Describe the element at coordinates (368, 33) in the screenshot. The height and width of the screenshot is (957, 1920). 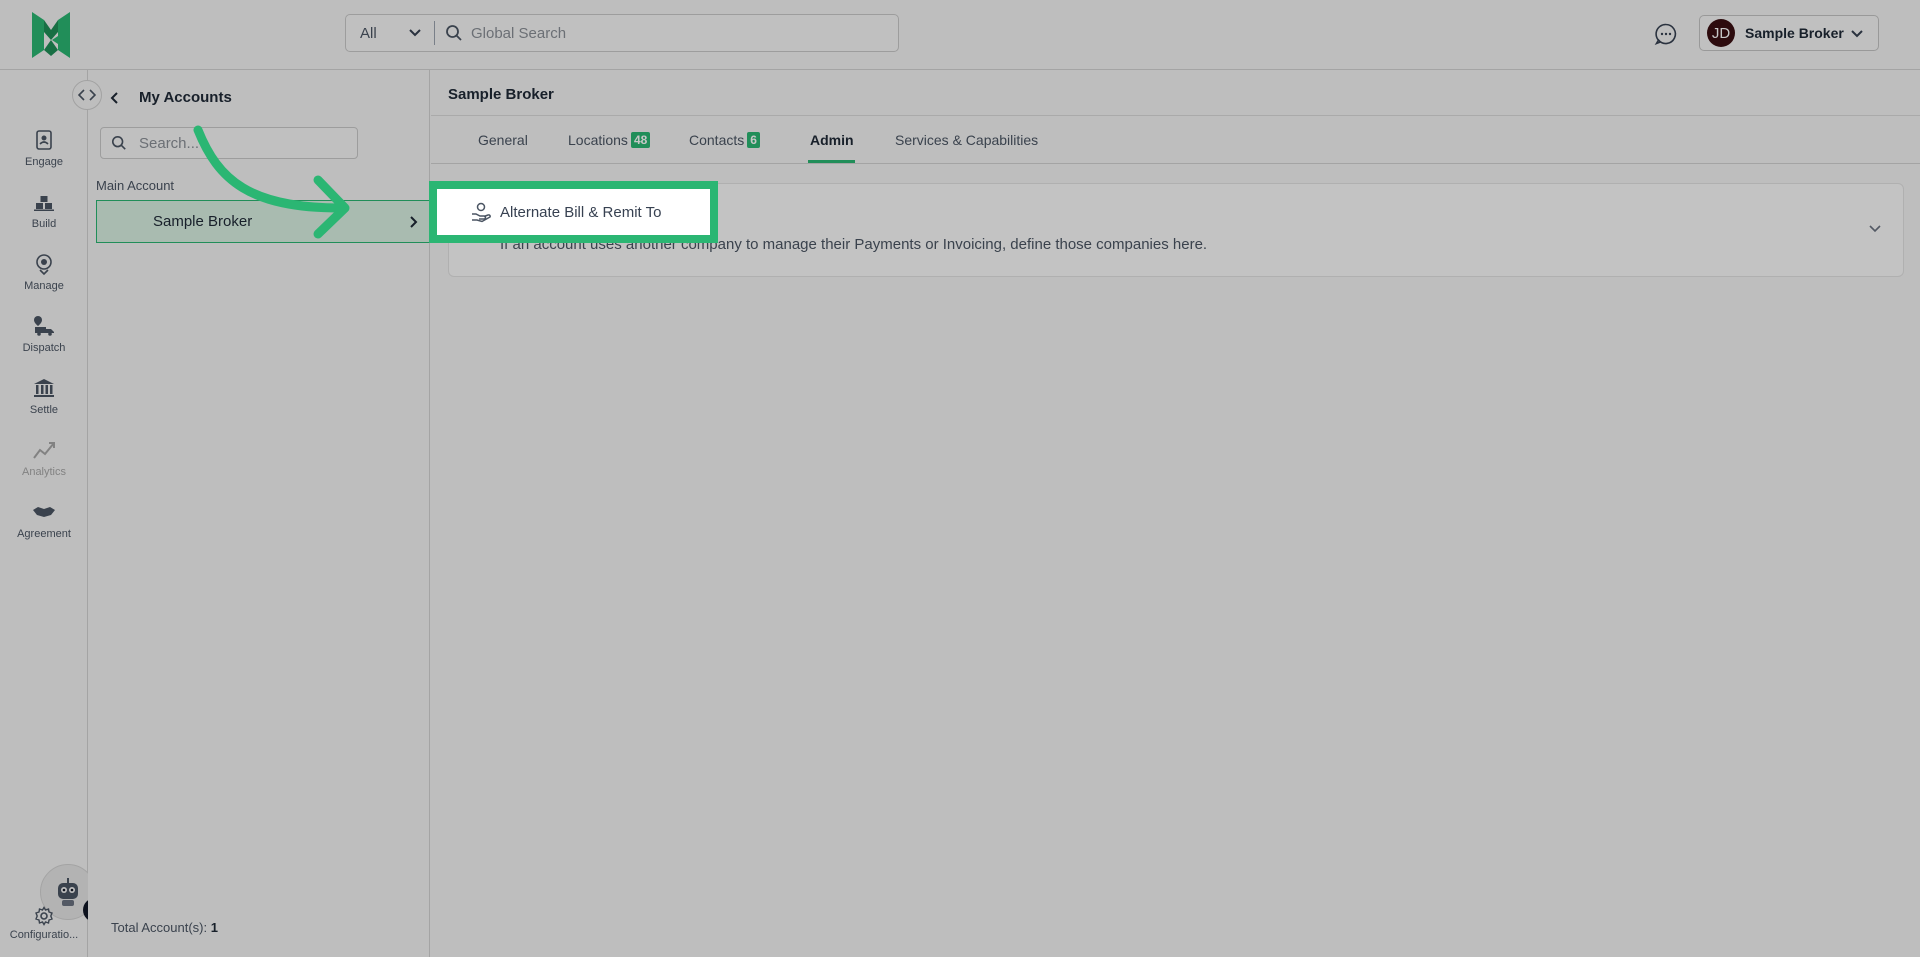
I see `search-scope-value: All` at that location.